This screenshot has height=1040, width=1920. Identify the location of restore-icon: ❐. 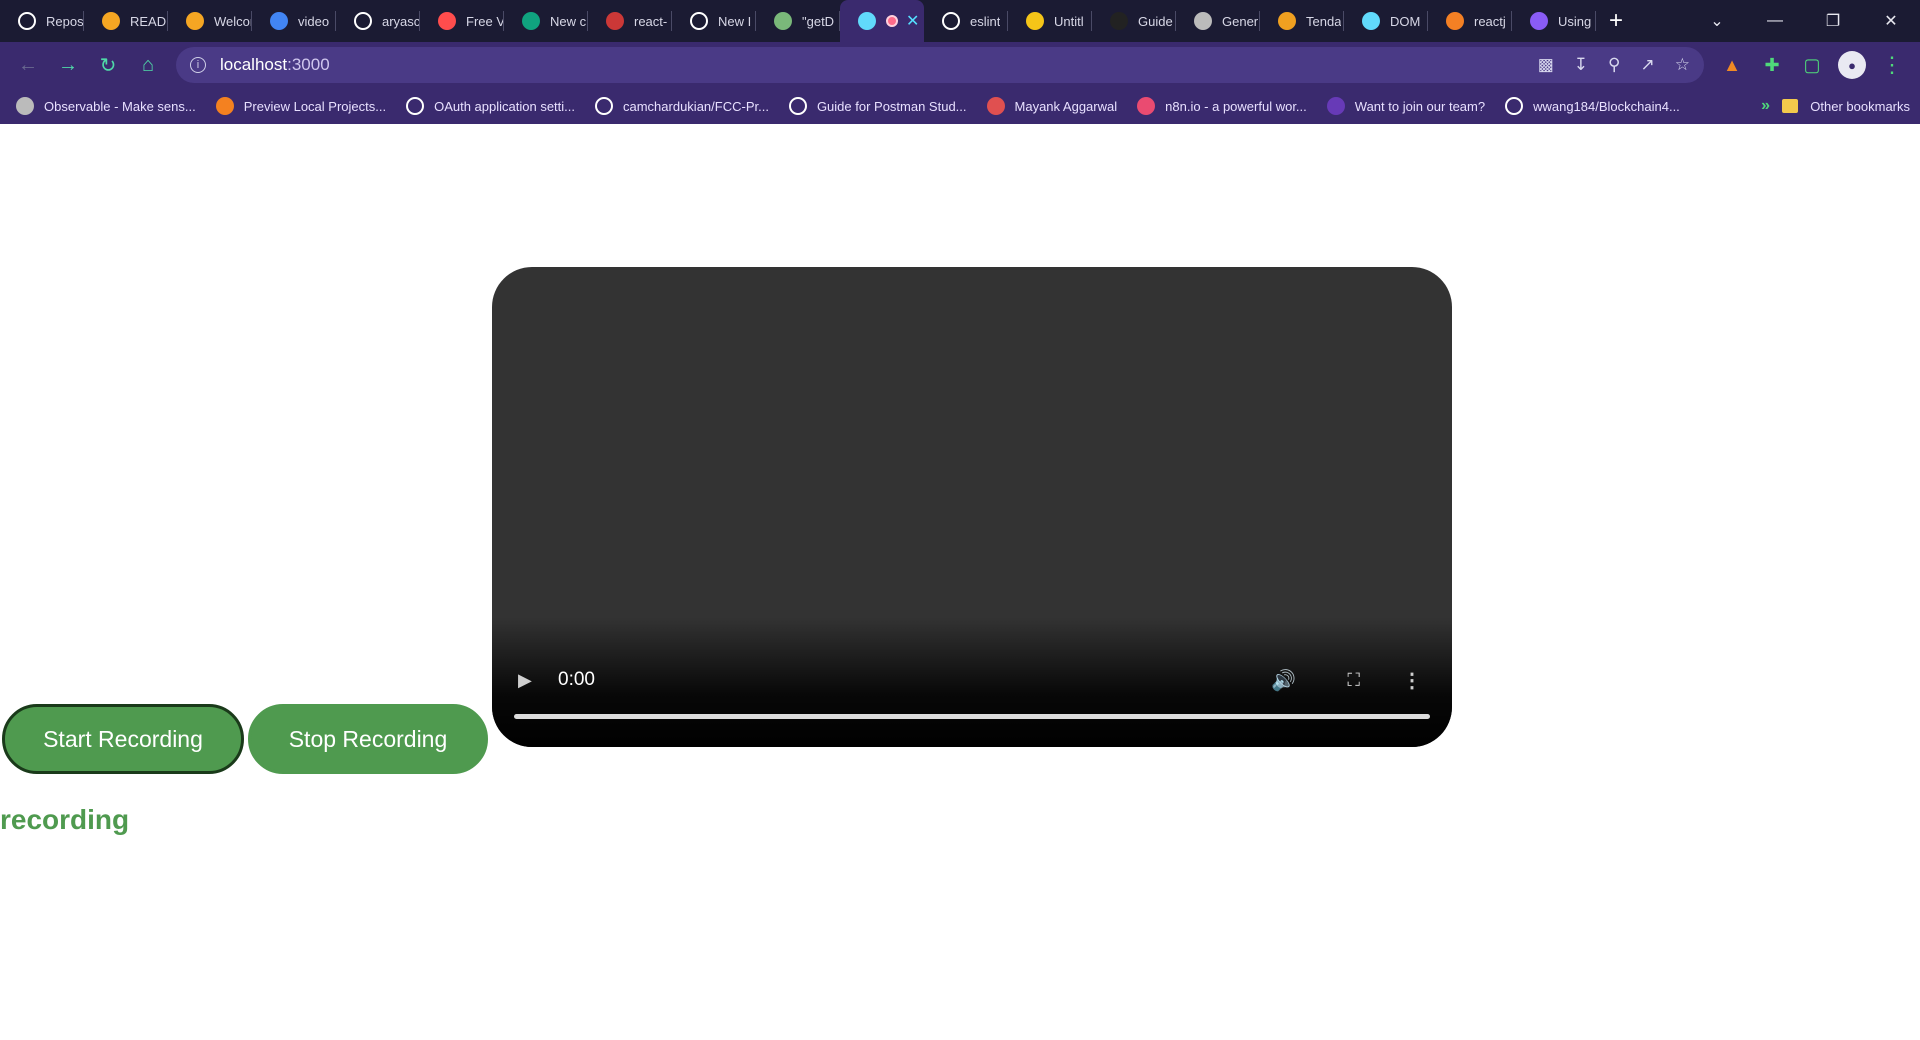
(1833, 21).